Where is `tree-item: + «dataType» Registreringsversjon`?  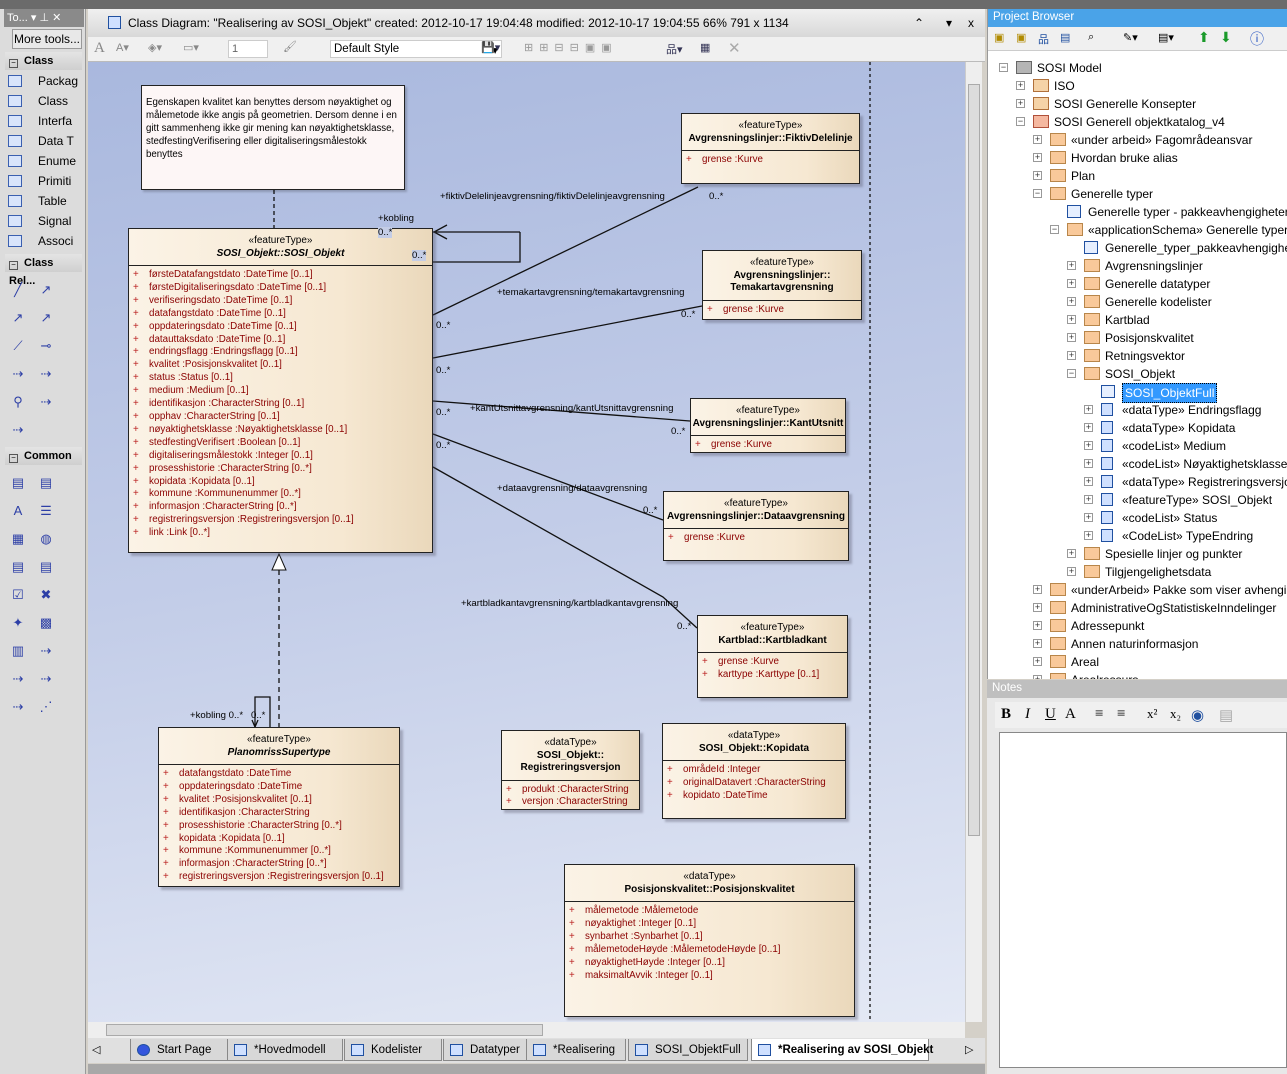
tree-item: + «dataType» Registreringsversjon is located at coordinates (1137, 482).